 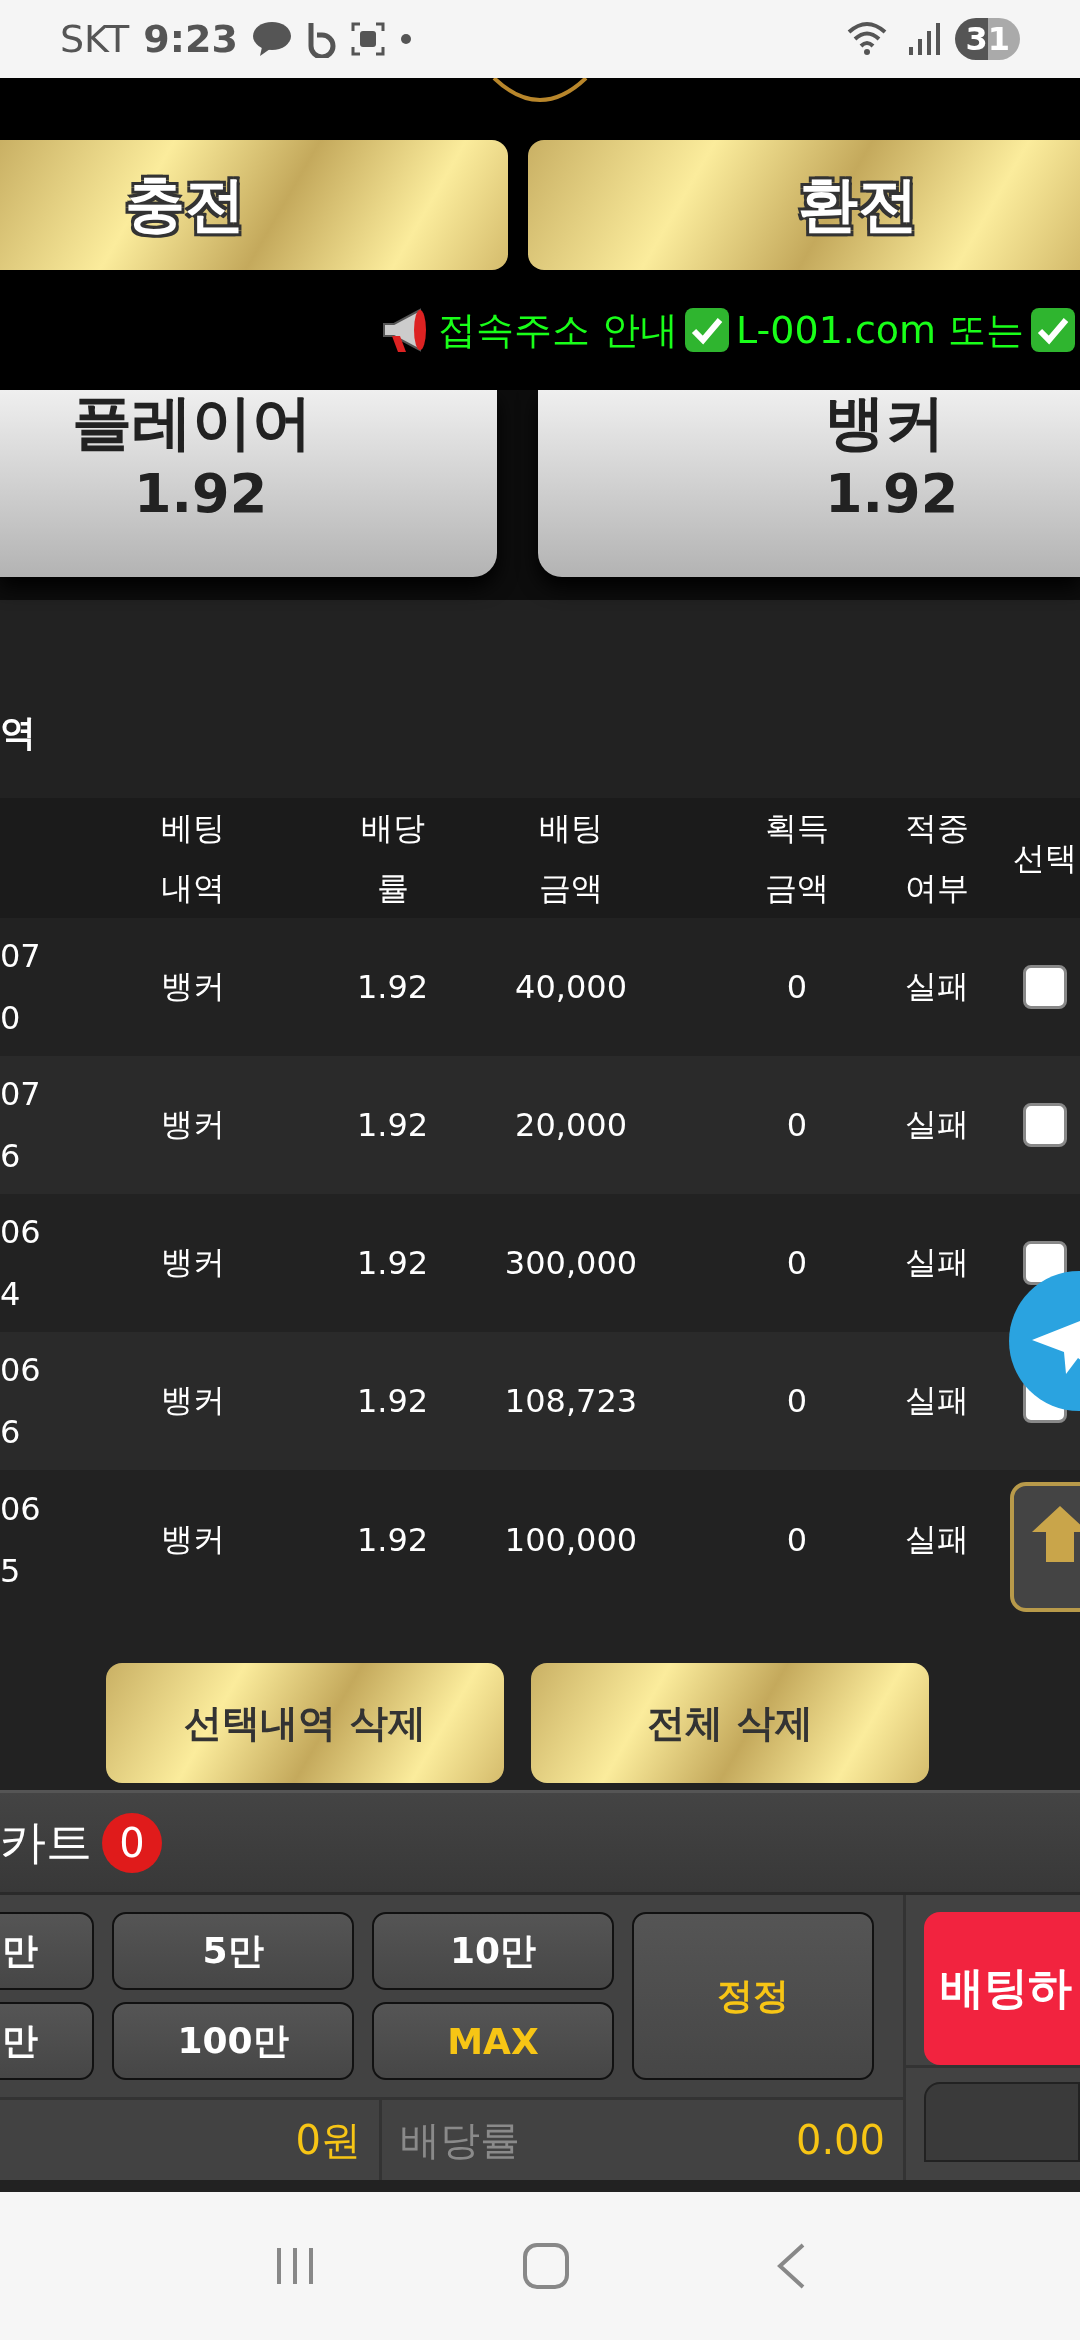 I want to click on section-title: 역, so click(x=18, y=733).